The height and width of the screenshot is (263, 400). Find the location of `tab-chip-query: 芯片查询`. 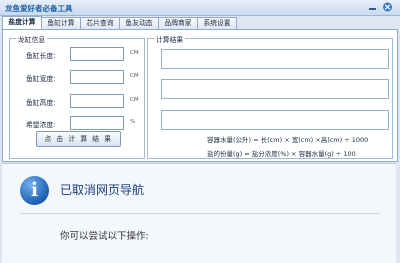

tab-chip-query: 芯片查询 is located at coordinates (100, 23).